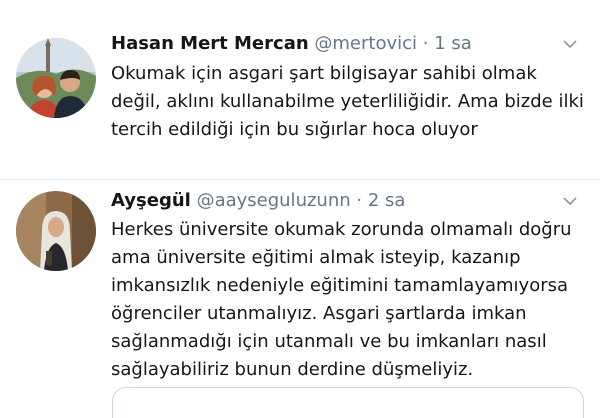 The width and height of the screenshot is (600, 418). What do you see at coordinates (453, 43) in the screenshot?
I see `timestamp: 1 sa` at bounding box center [453, 43].